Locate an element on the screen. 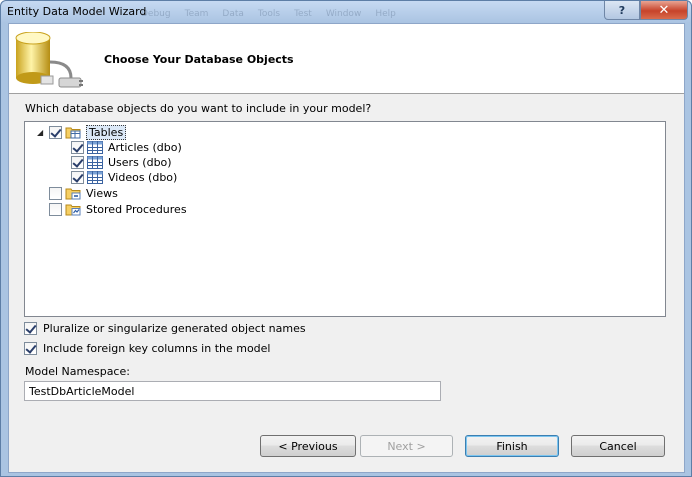 This screenshot has width=692, height=477. tree-node-videos: Videos (dbo) is located at coordinates (124, 177).